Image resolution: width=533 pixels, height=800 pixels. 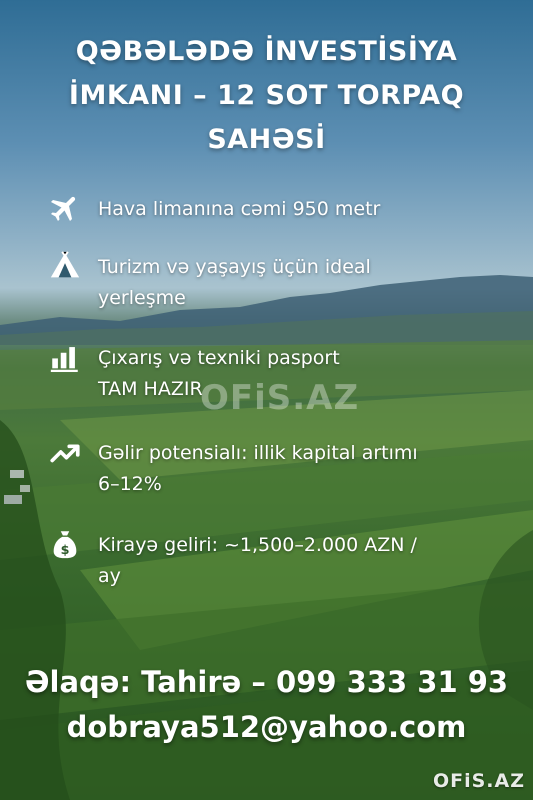 I want to click on feature-text-line: Hava limanına cəmi 950 metr, so click(x=239, y=209).